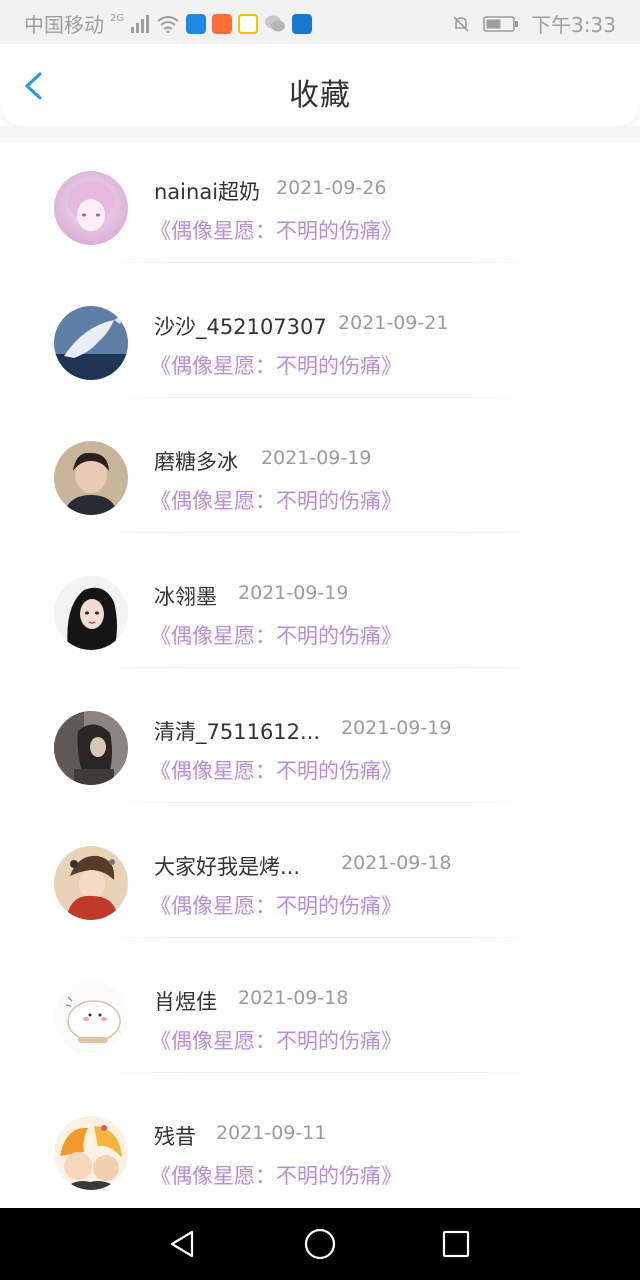  What do you see at coordinates (320, 884) in the screenshot?
I see `list-item: 大家好我是烤... 2021-09-18 《偶像星愿：不明的伤痛》` at bounding box center [320, 884].